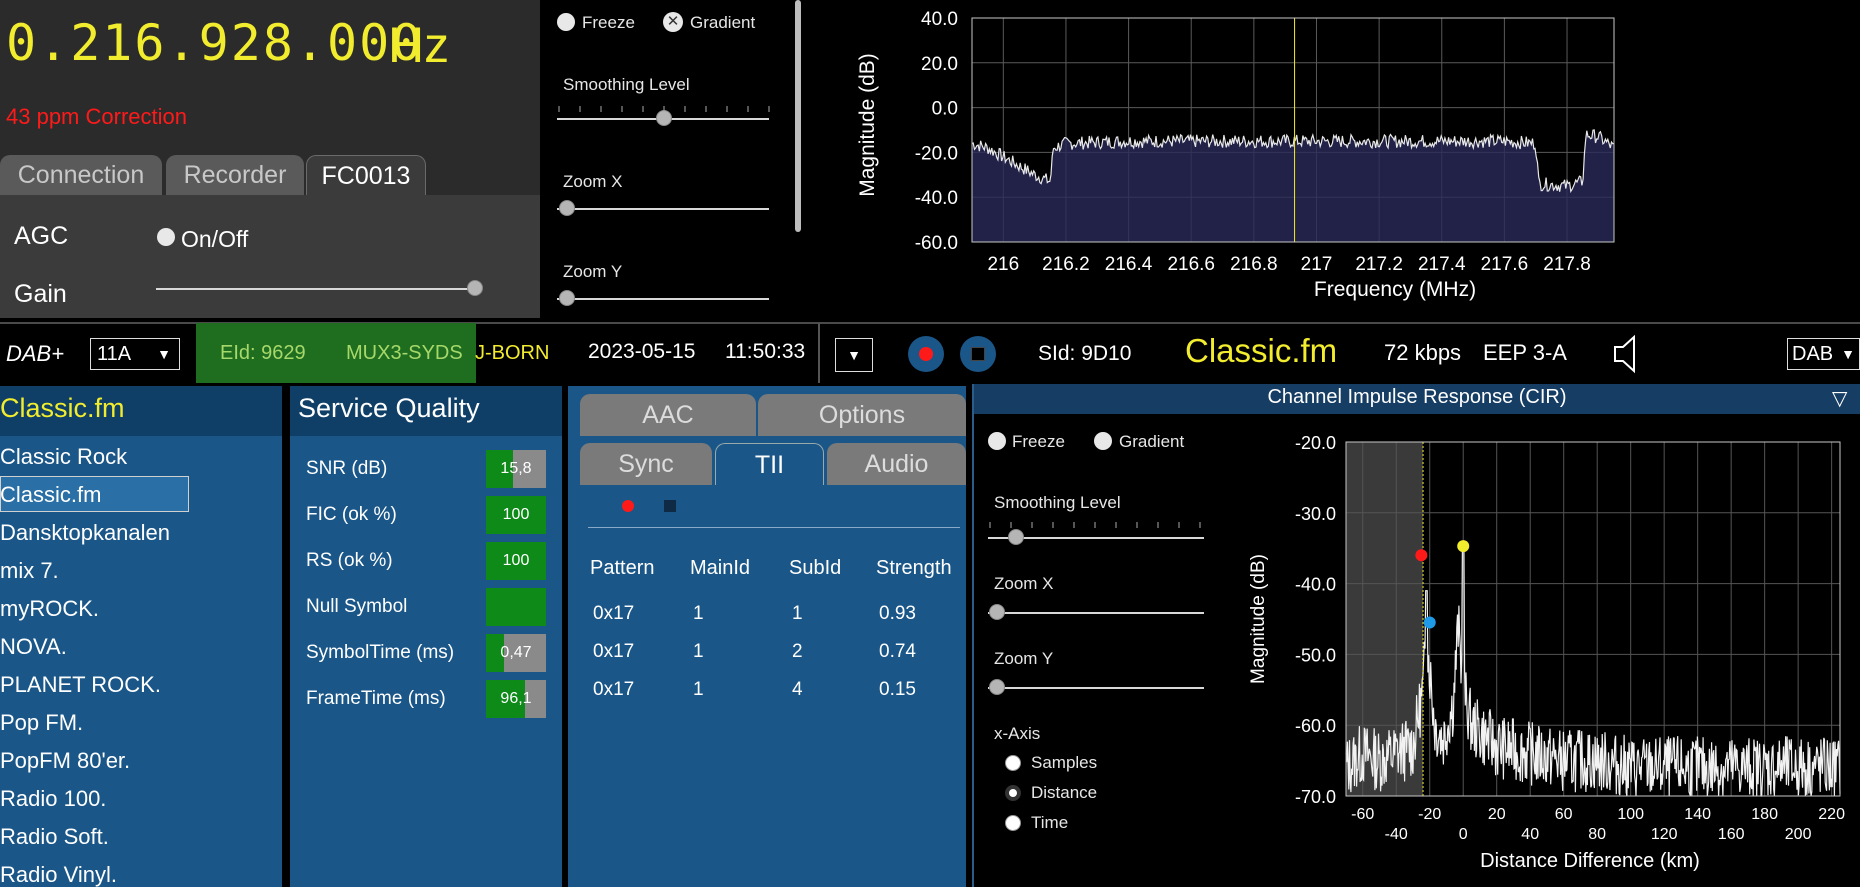  What do you see at coordinates (622, 568) in the screenshot?
I see `tii-header: Pattern` at bounding box center [622, 568].